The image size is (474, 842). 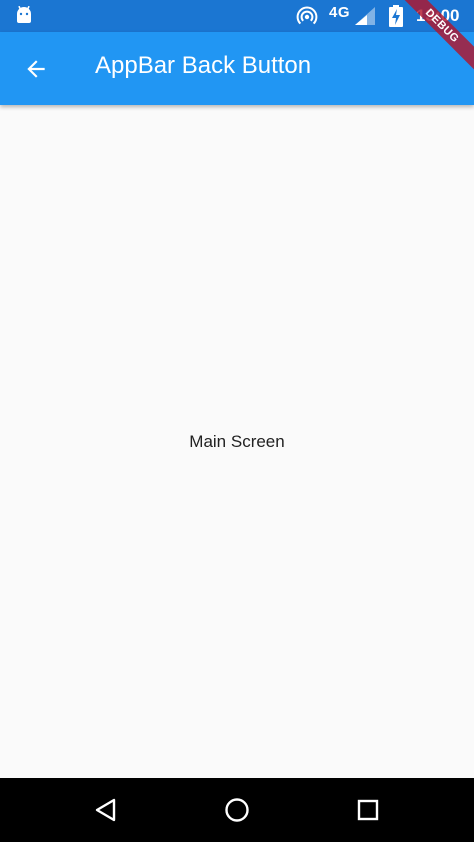 I want to click on hotspot-icon, so click(x=307, y=15).